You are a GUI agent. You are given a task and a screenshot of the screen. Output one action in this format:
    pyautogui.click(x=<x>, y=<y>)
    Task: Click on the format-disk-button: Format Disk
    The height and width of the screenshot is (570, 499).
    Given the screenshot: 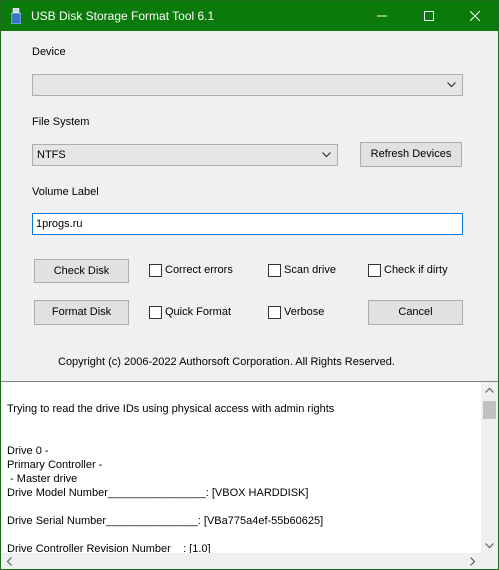 What is the action you would take?
    pyautogui.click(x=81, y=312)
    